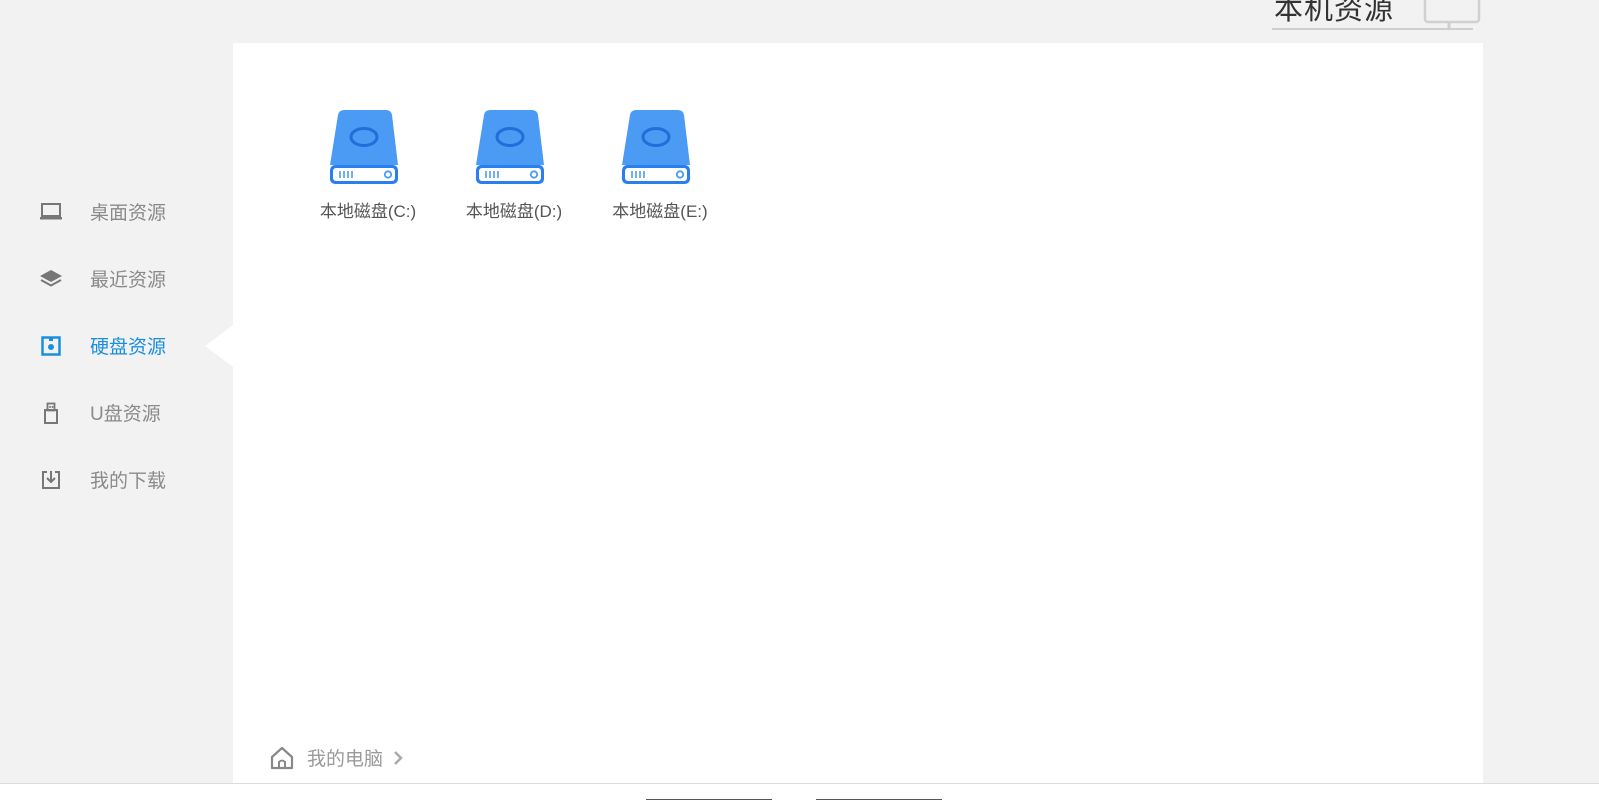 This screenshot has height=800, width=1599. I want to click on sidebar-item-usb: U盘资源, so click(116, 412).